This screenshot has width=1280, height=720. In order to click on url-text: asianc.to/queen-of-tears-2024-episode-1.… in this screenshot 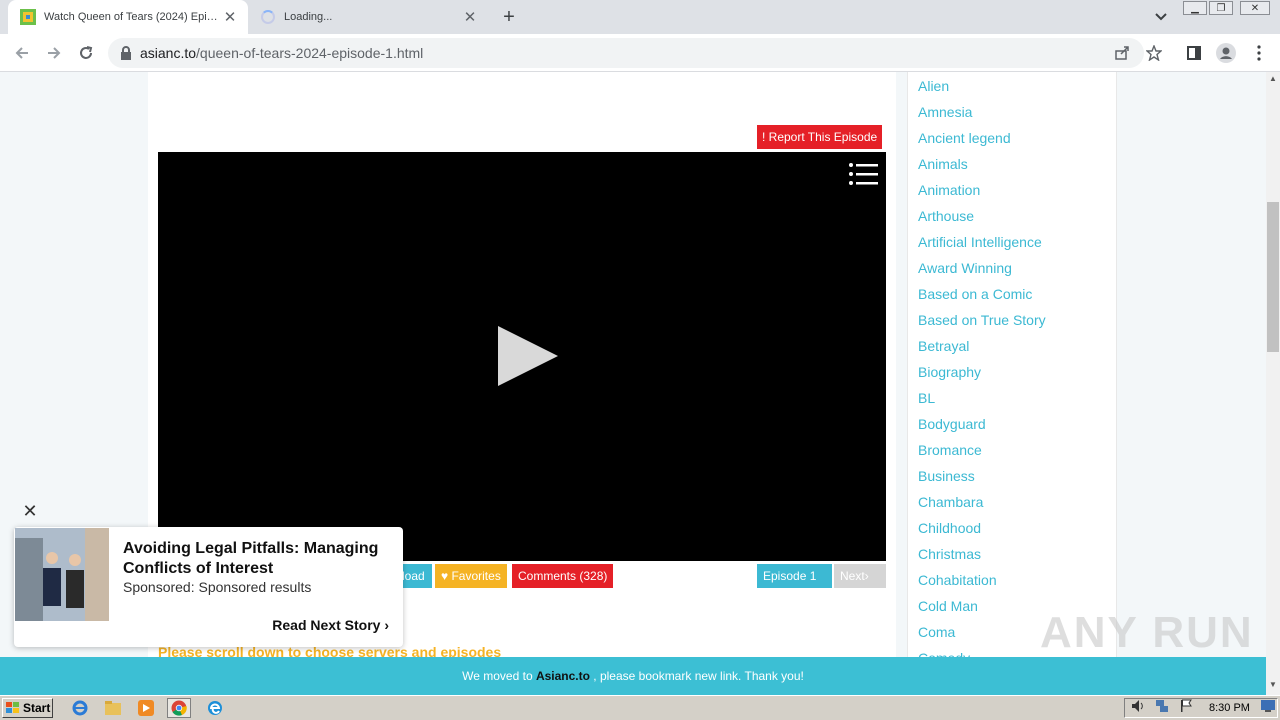, I will do `click(282, 53)`.